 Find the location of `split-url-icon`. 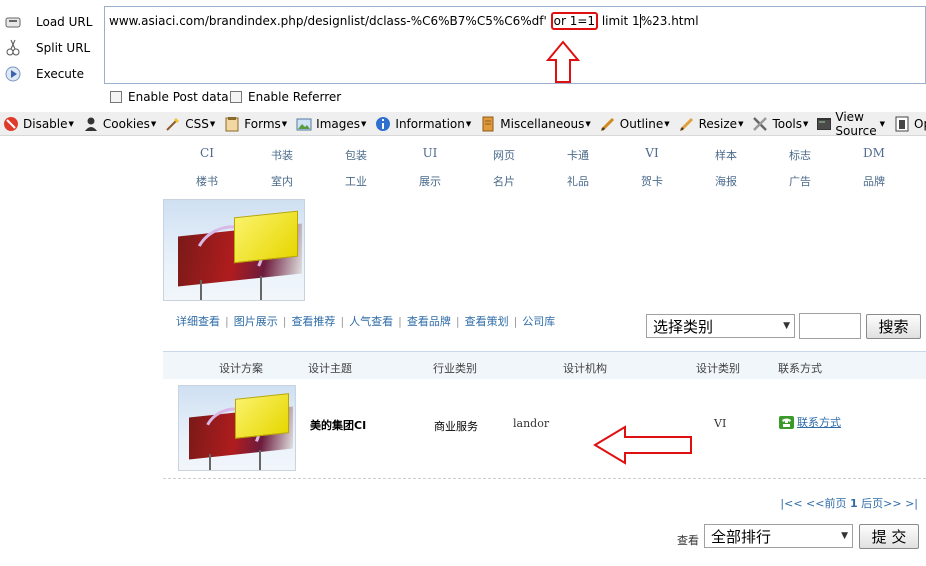

split-url-icon is located at coordinates (13, 48).